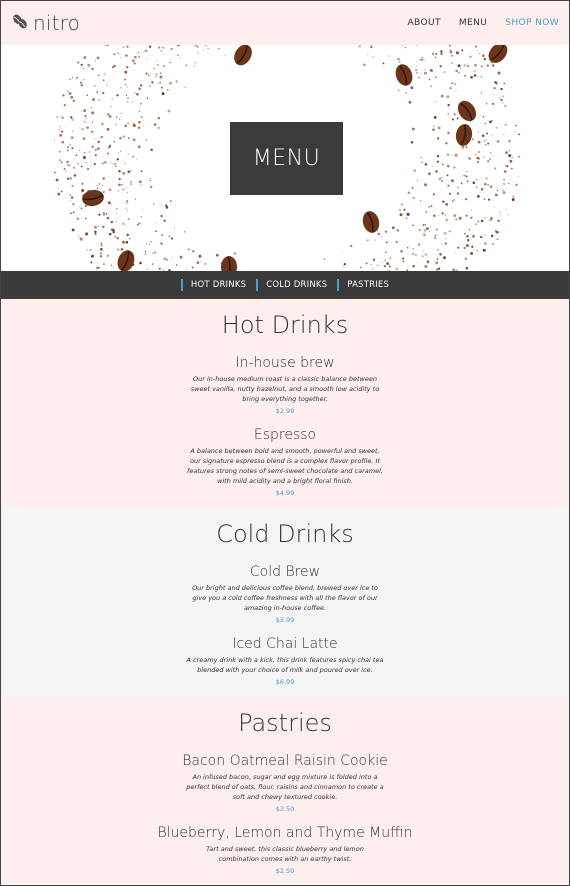 This screenshot has width=570, height=886. What do you see at coordinates (285, 644) in the screenshot?
I see `item-name: Iced Chai Latte` at bounding box center [285, 644].